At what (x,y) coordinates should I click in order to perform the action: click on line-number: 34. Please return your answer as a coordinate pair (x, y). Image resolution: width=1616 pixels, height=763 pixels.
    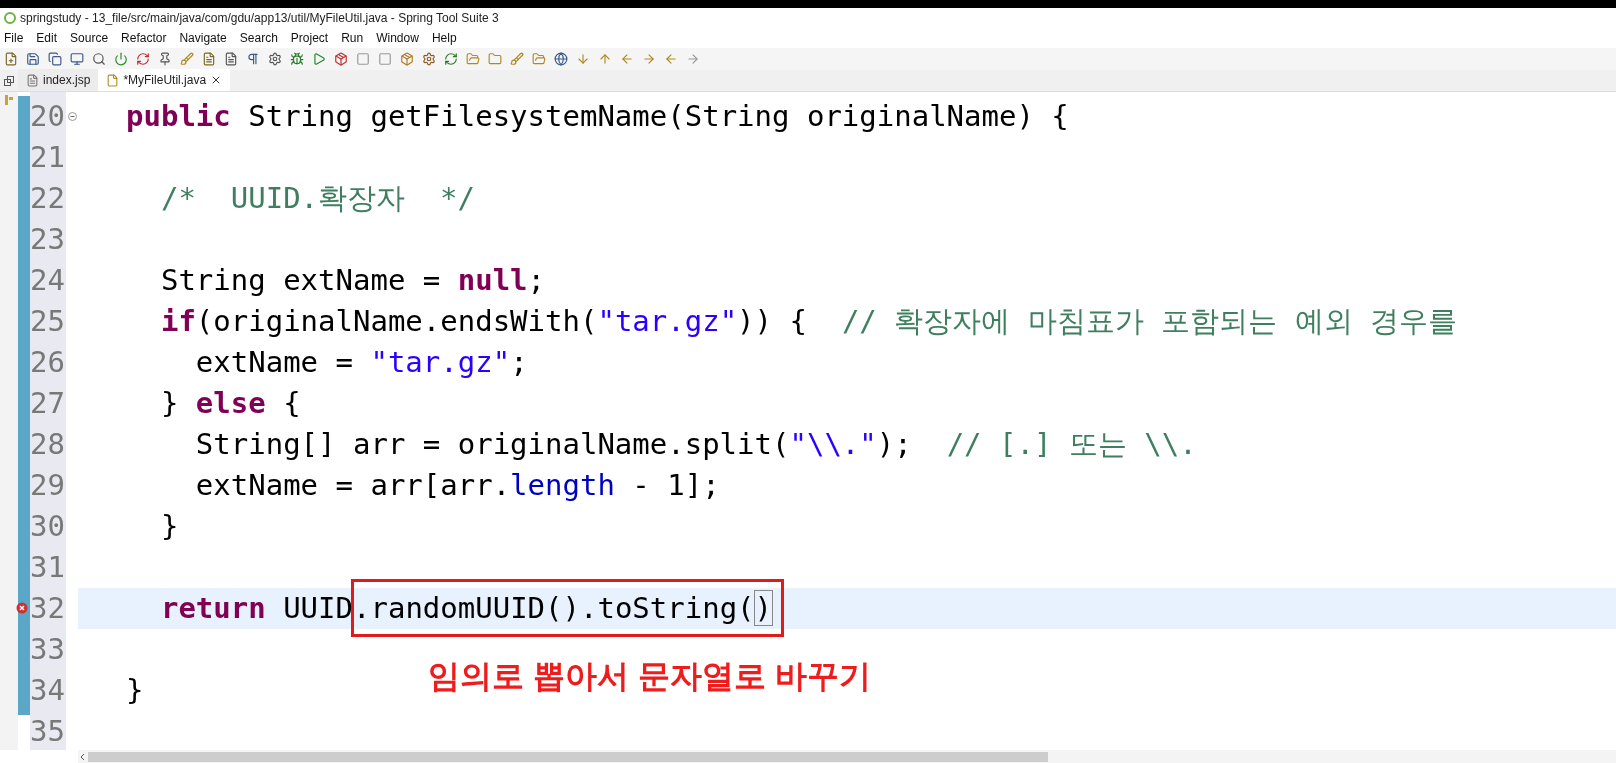
    Looking at the image, I should click on (47, 690).